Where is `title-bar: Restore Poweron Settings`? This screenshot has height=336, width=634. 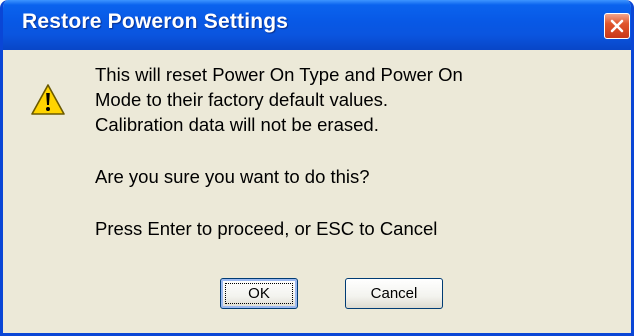
title-bar: Restore Poweron Settings is located at coordinates (317, 25).